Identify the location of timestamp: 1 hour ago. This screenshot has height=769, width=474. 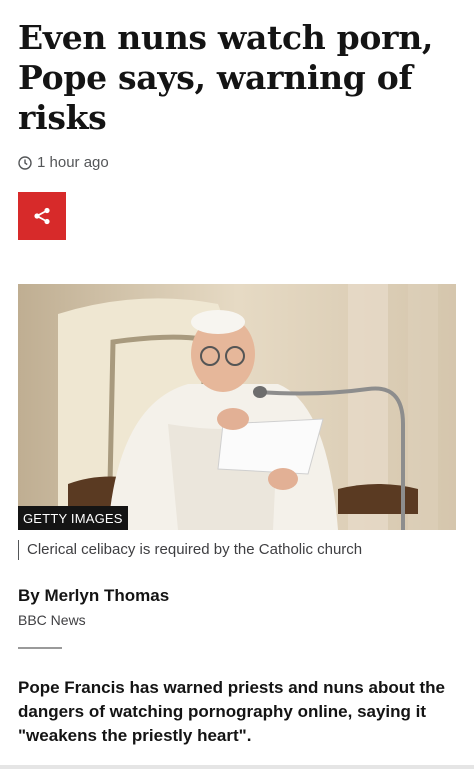
(63, 162).